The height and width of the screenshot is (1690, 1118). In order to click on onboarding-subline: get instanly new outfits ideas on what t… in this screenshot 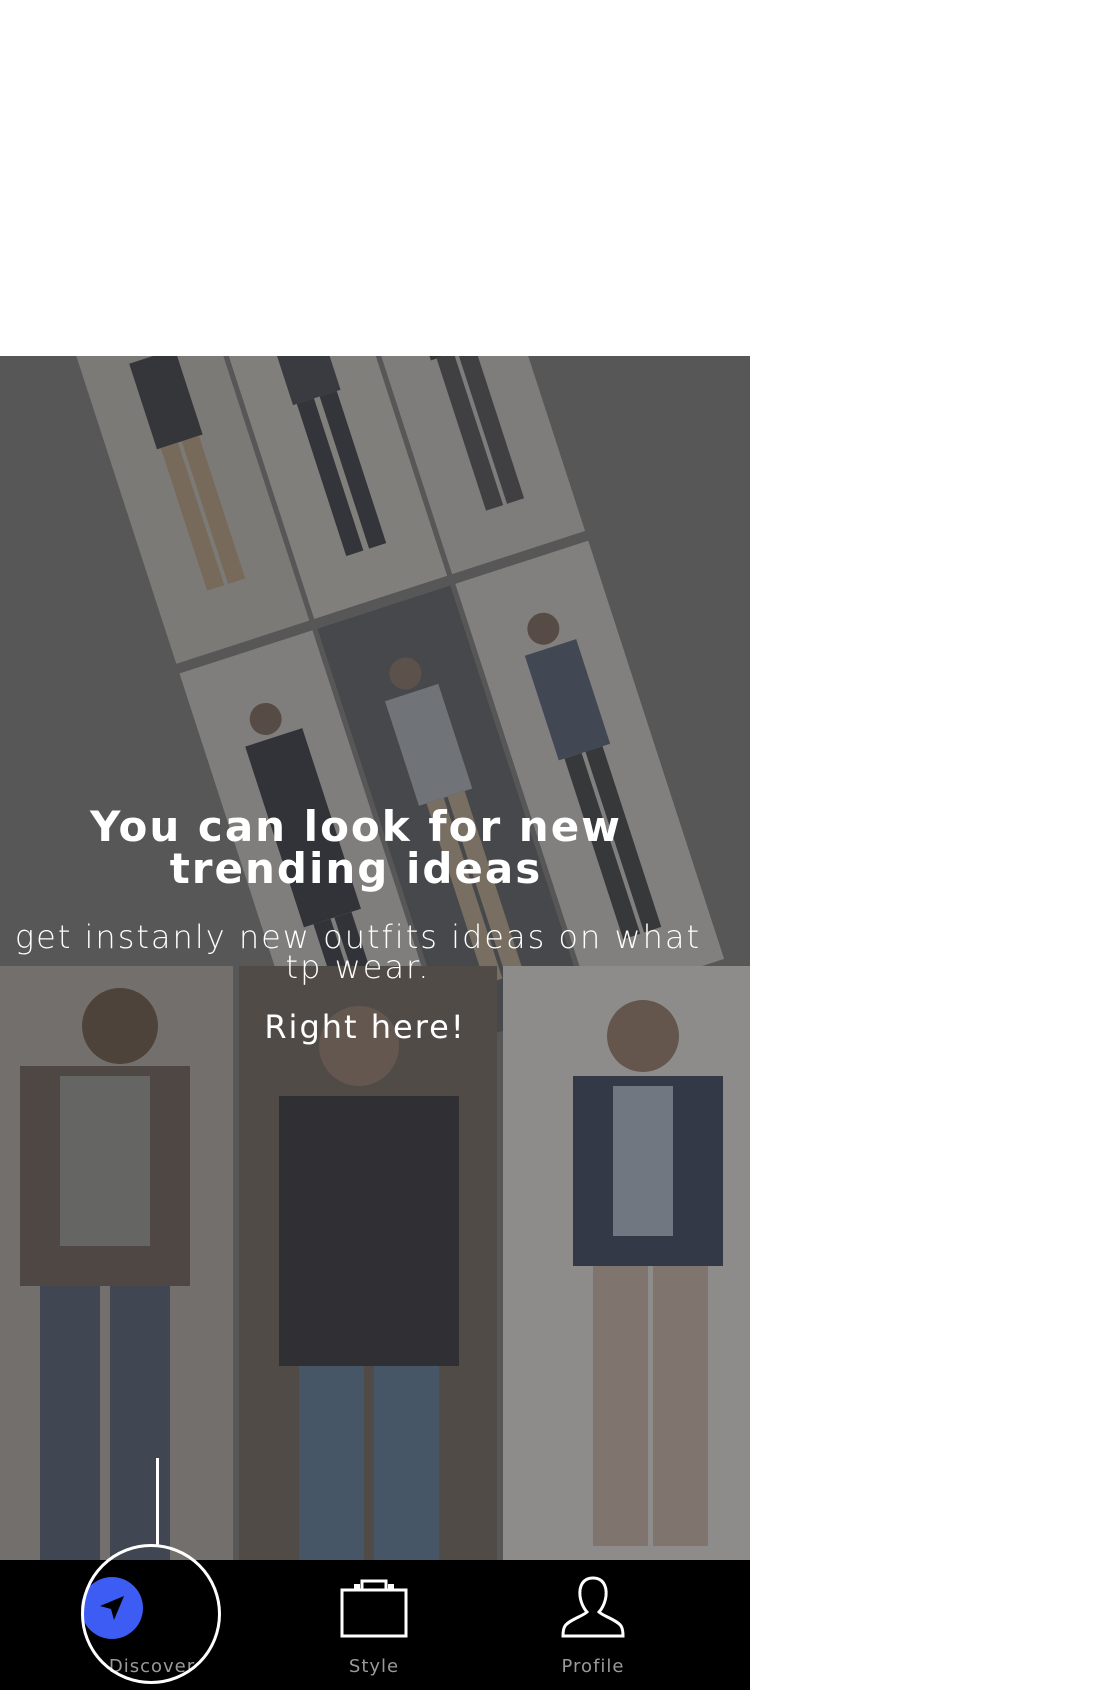, I will do `click(358, 952)`.